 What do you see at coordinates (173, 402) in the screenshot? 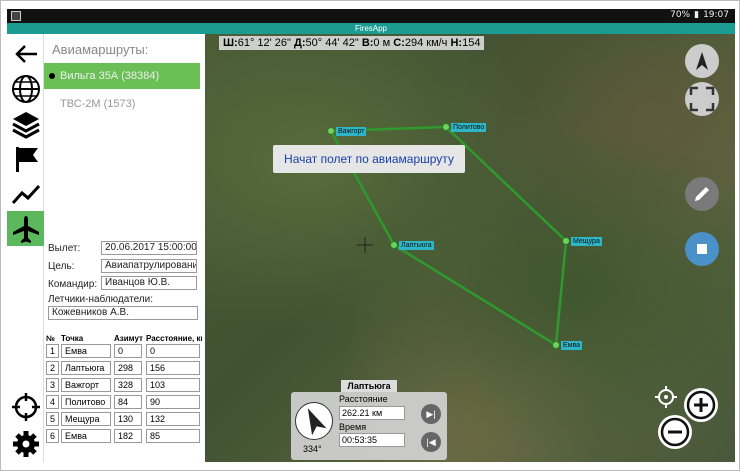
I see `table-cell: 90` at bounding box center [173, 402].